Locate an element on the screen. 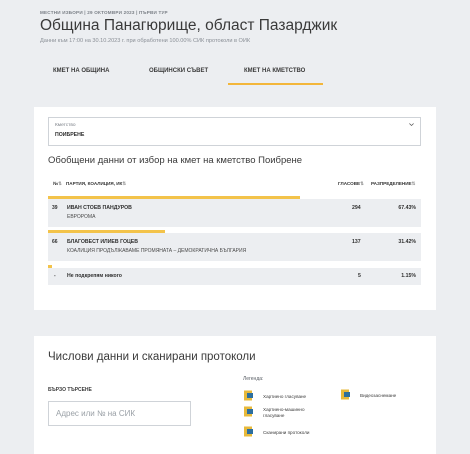  vote-count: 294 is located at coordinates (356, 208).